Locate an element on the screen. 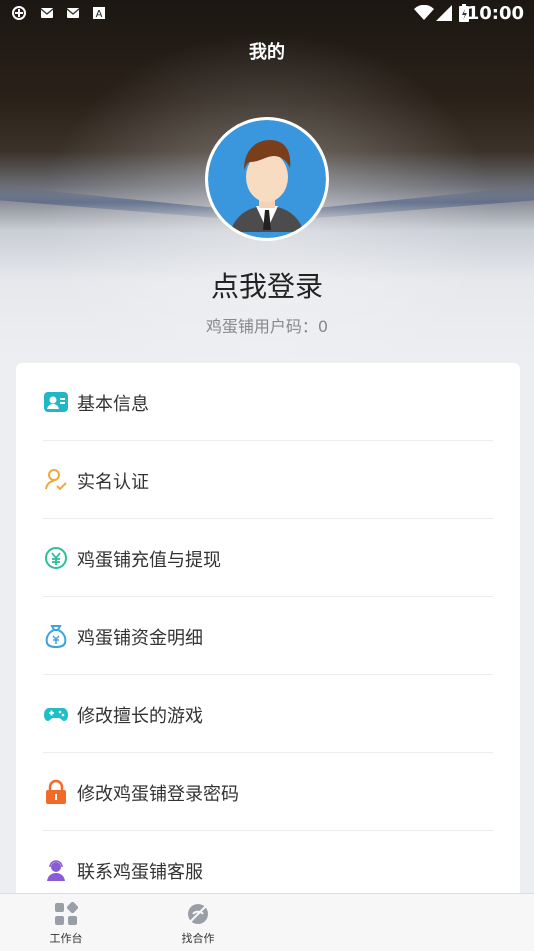 The image size is (534, 951). font-icon: A is located at coordinates (99, 13).